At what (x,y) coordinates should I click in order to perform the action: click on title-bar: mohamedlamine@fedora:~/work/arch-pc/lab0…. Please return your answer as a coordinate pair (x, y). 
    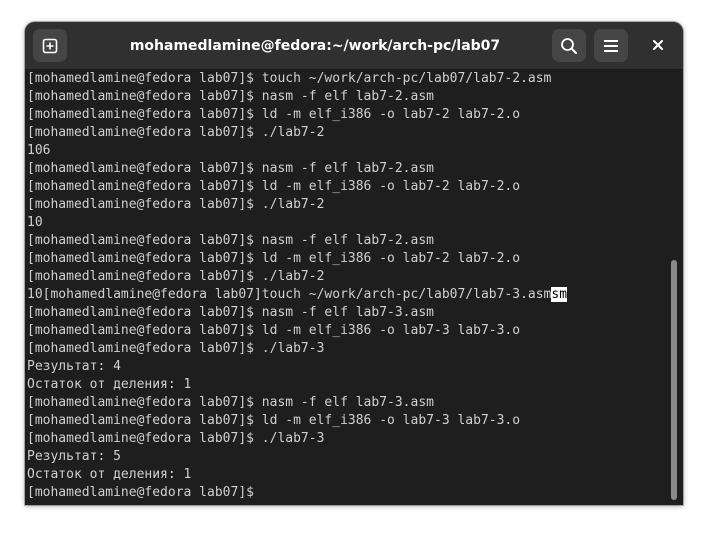
    Looking at the image, I should click on (354, 46).